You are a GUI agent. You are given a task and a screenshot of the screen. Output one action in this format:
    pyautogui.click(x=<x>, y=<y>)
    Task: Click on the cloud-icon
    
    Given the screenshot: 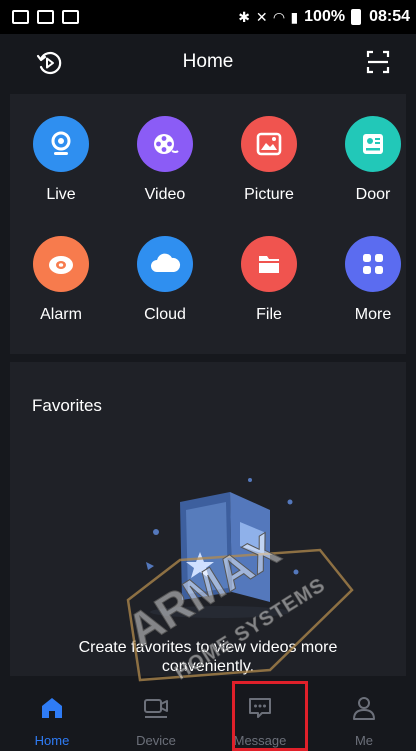 What is the action you would take?
    pyautogui.click(x=165, y=264)
    